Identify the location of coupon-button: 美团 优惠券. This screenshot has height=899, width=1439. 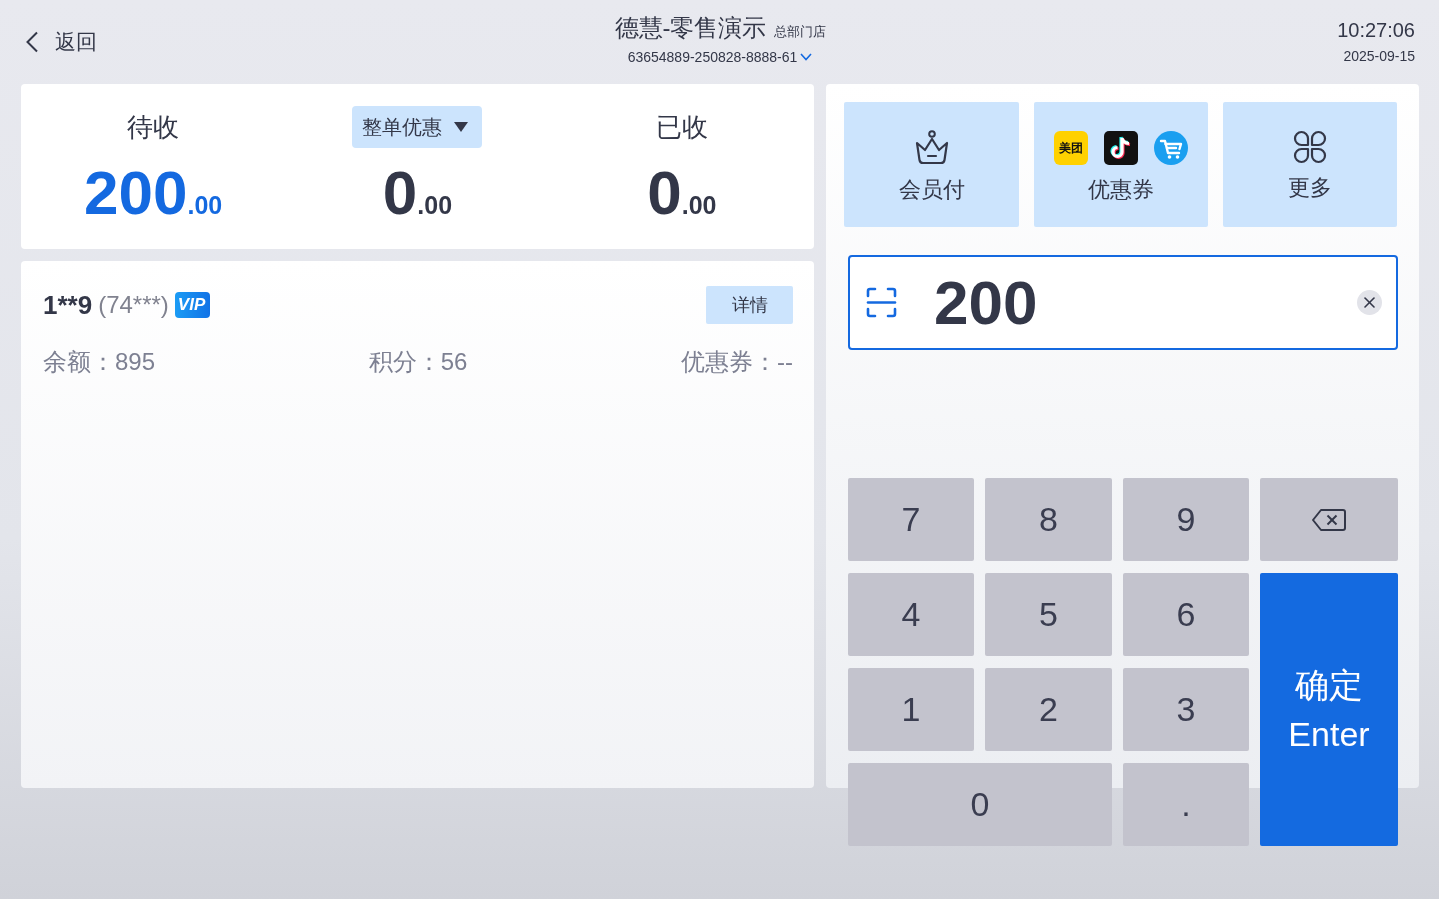
(1121, 164).